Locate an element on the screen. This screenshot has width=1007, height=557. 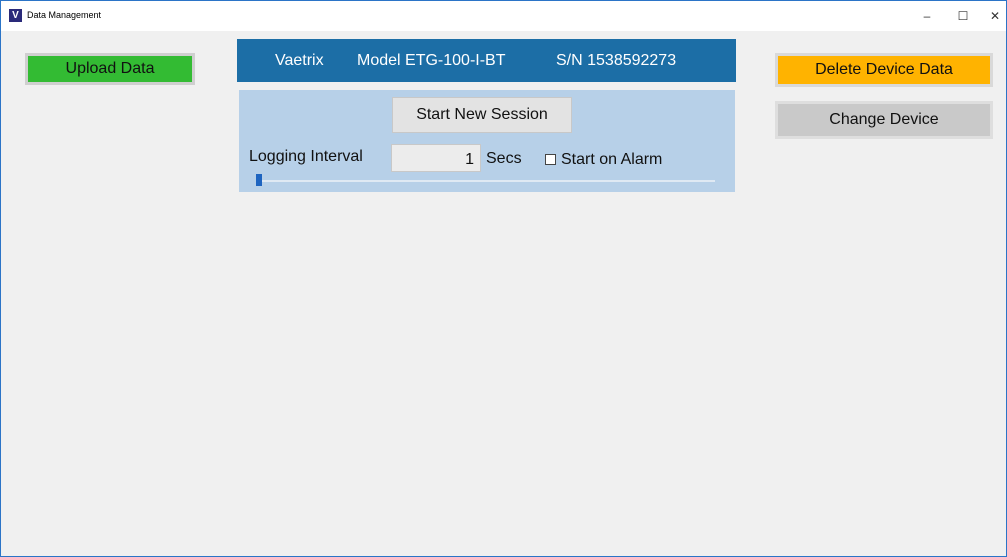
title-bar: V Data Management – ☐ ✕ is located at coordinates (503, 16).